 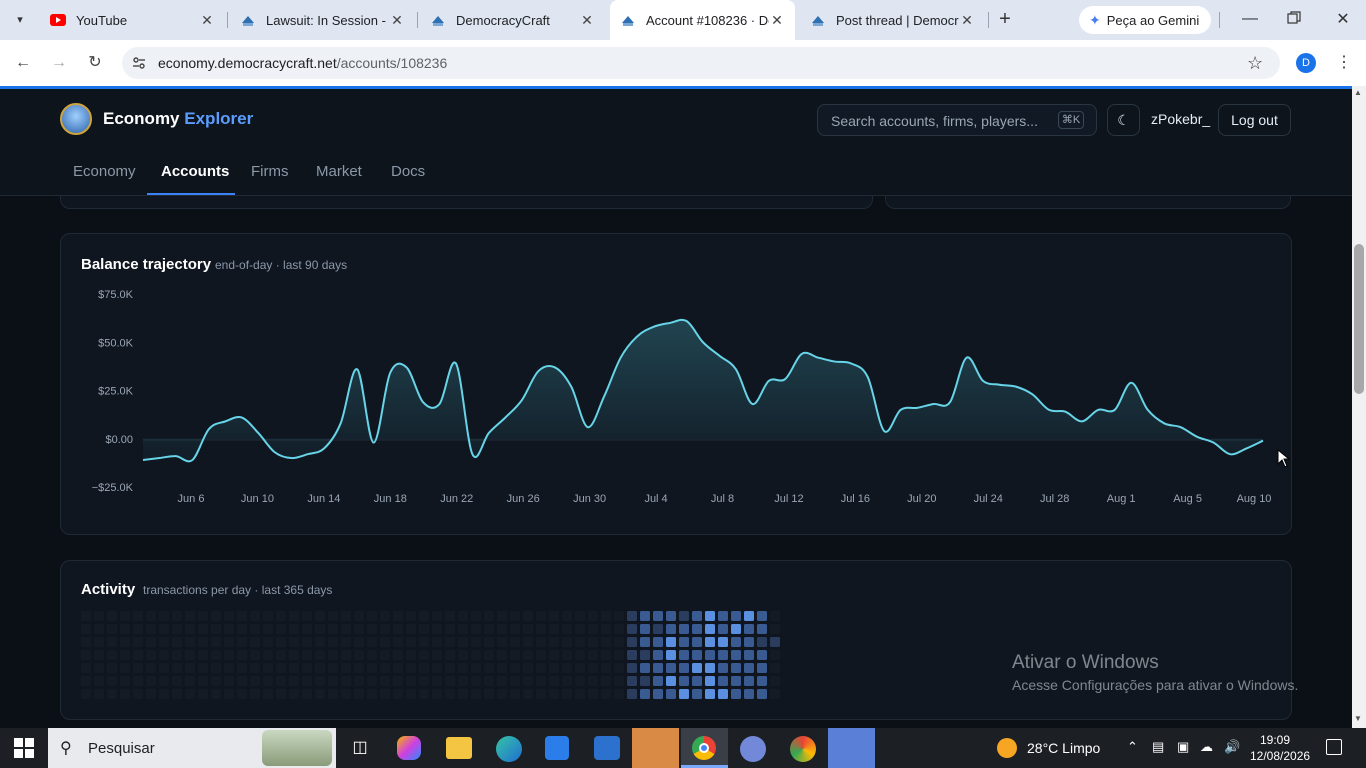 I want to click on back-icon: ←, so click(x=23, y=63).